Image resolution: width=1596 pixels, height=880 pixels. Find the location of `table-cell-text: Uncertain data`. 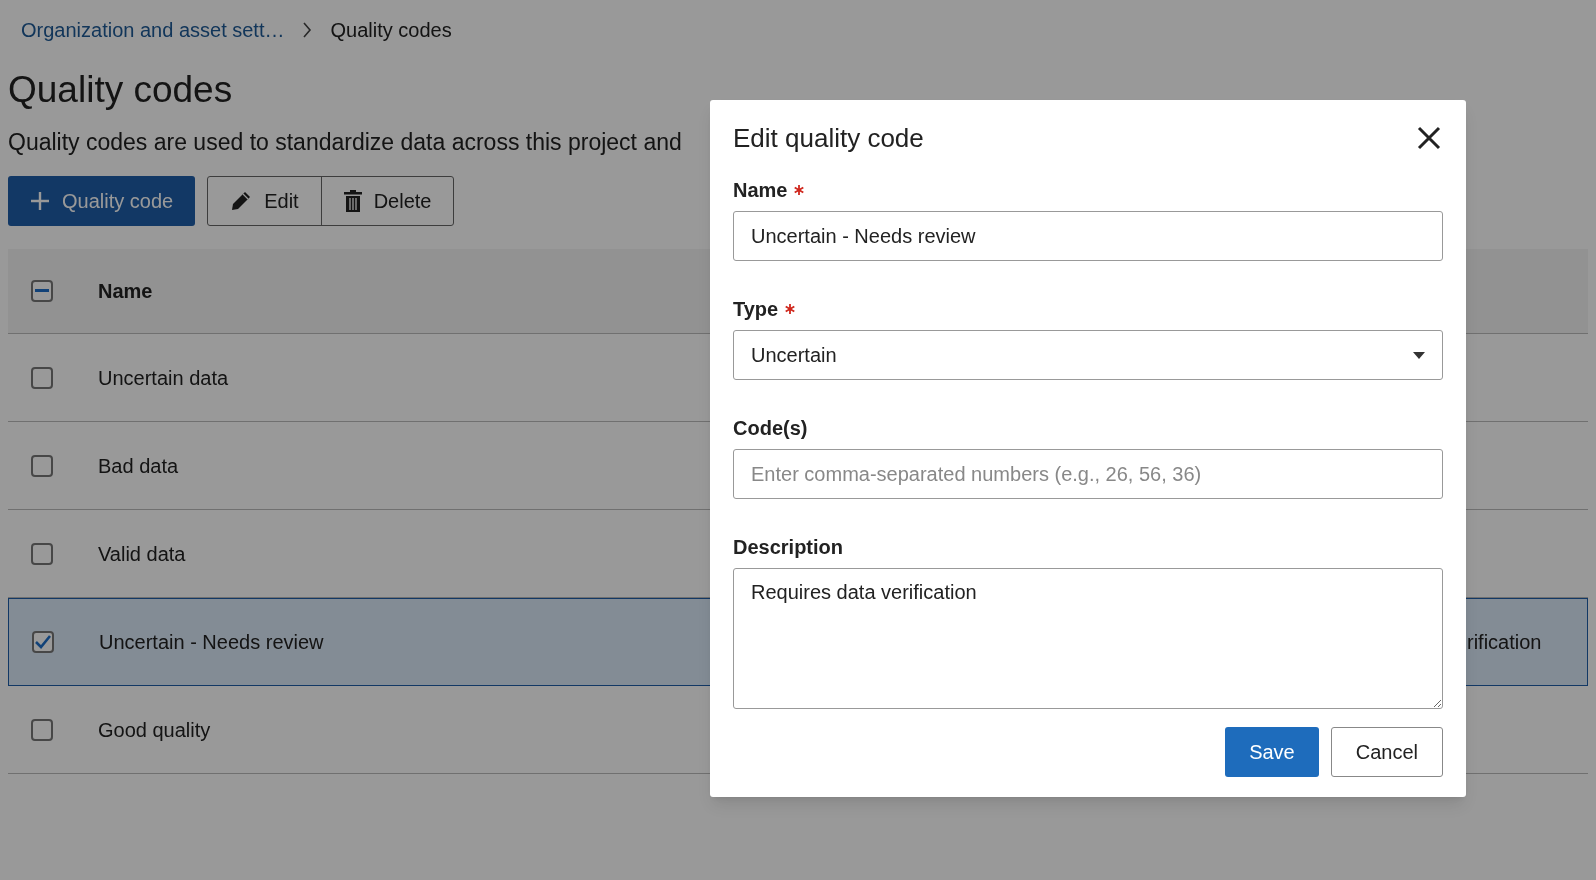

table-cell-text: Uncertain data is located at coordinates (163, 378).